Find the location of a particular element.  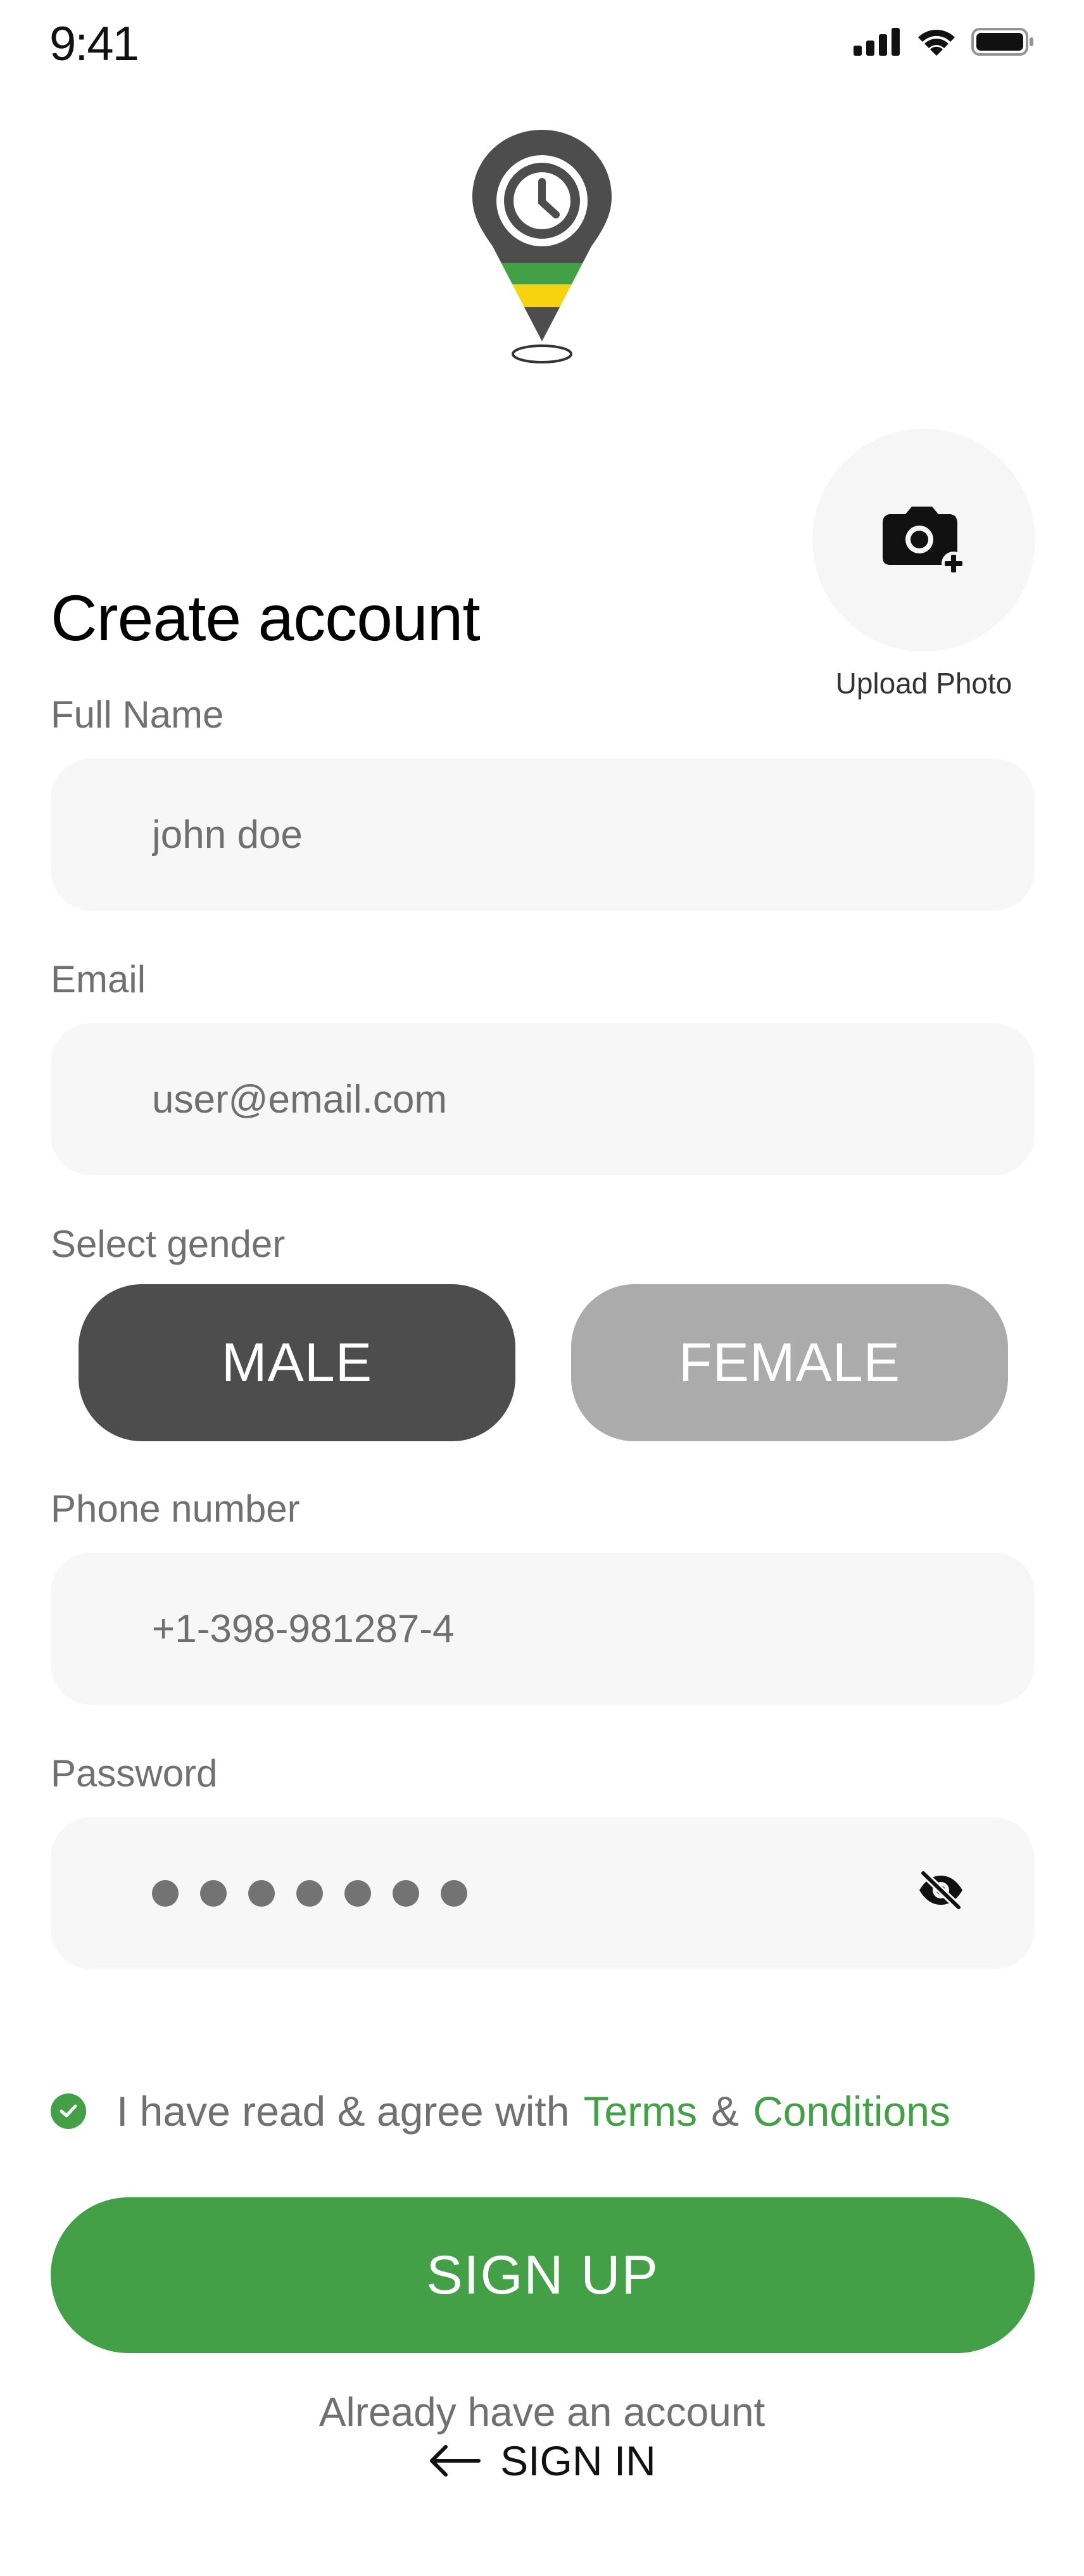

sign-in-link: SIGN IN is located at coordinates (542, 2461).